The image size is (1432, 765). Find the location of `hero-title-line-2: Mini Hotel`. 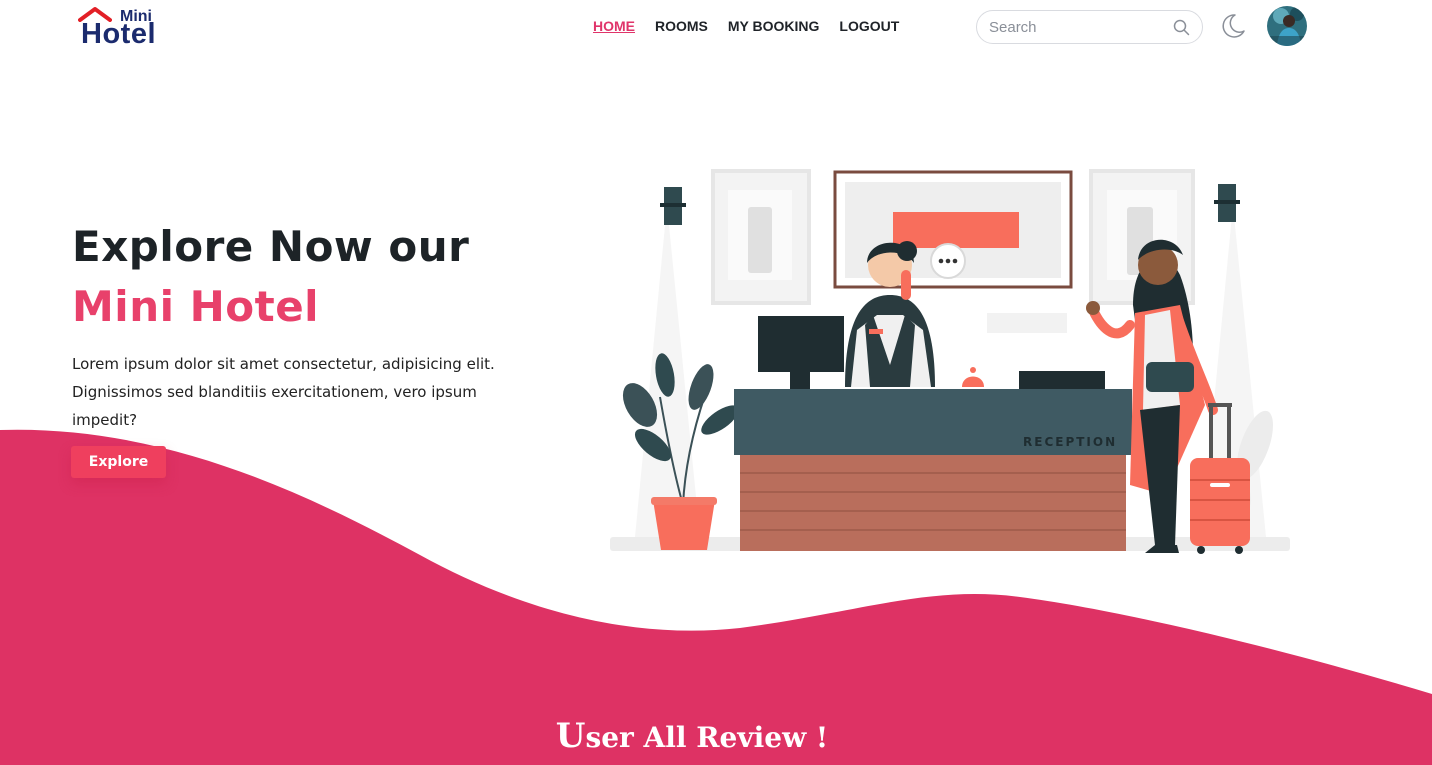

hero-title-line-2: Mini Hotel is located at coordinates (196, 306).